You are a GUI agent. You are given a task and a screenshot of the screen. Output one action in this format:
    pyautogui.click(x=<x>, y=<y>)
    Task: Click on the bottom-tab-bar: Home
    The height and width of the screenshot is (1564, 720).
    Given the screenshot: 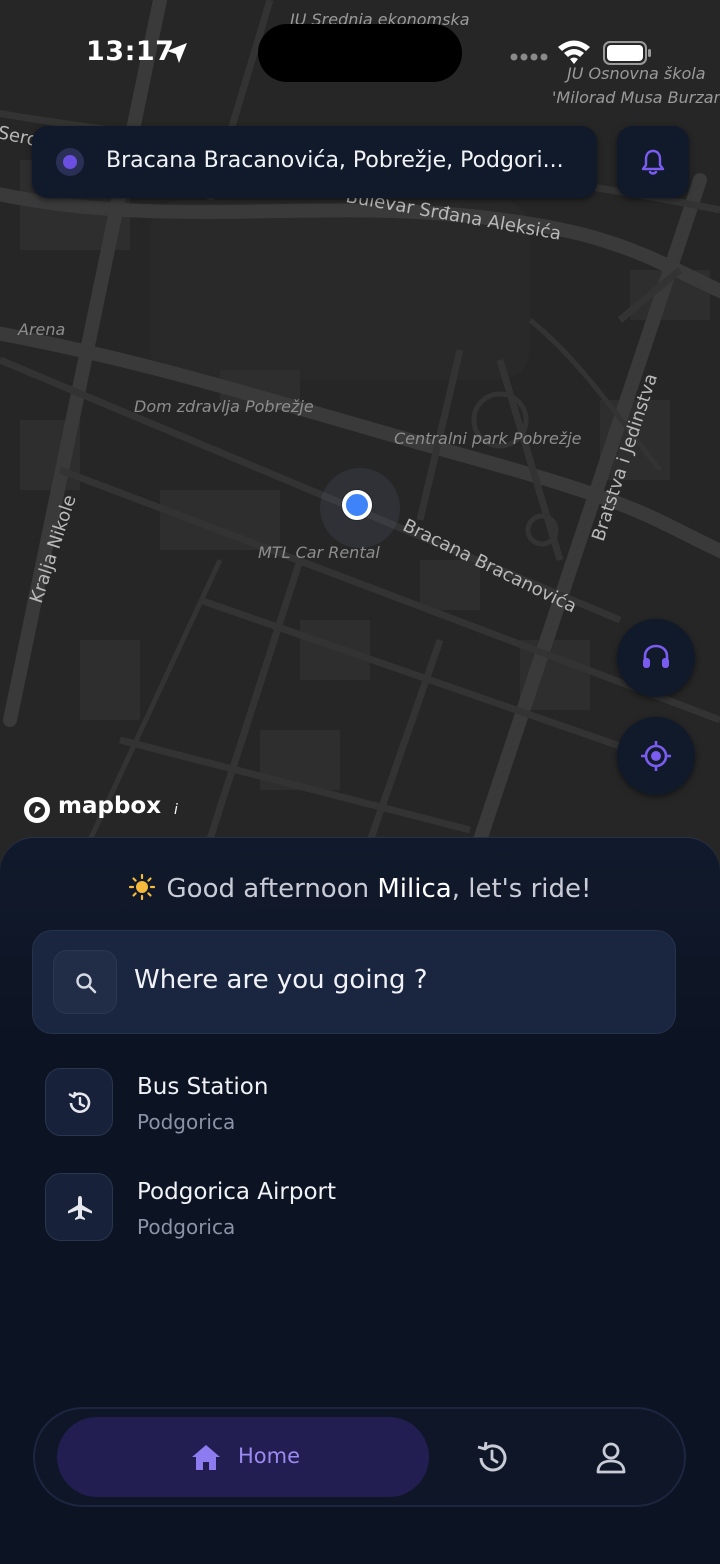 What is the action you would take?
    pyautogui.click(x=359, y=1457)
    